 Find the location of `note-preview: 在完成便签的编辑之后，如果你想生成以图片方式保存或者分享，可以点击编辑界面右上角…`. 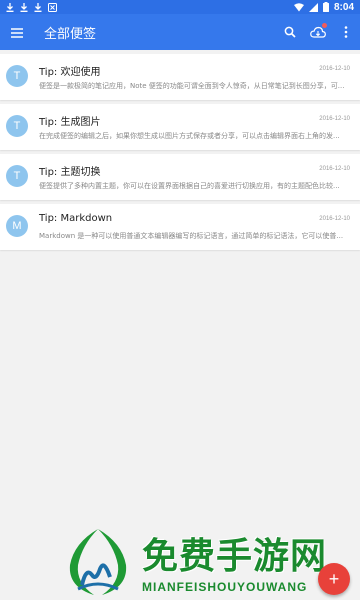

note-preview: 在完成便签的编辑之后，如果你想生成以图片方式保存或者分享，可以点击编辑界面右上角… is located at coordinates (189, 136).